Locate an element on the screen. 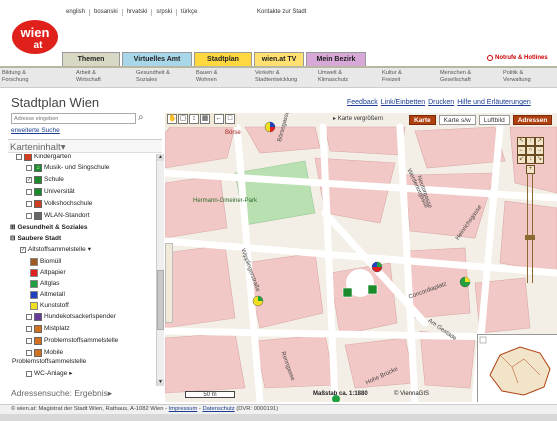 The height and width of the screenshot is (421, 557). feedback-link: Feedback is located at coordinates (362, 102).